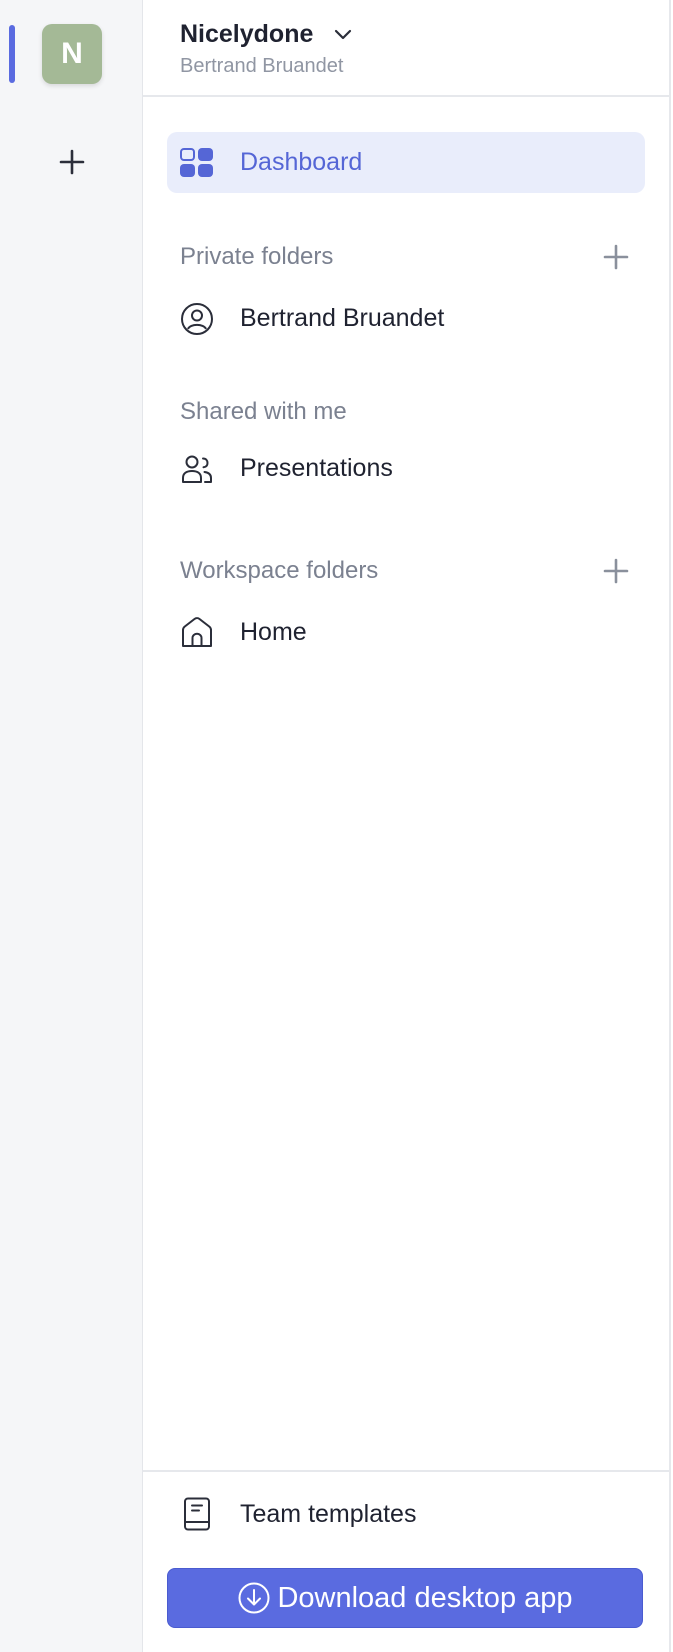  I want to click on section-workspace-folders: Workspace folders, so click(406, 571).